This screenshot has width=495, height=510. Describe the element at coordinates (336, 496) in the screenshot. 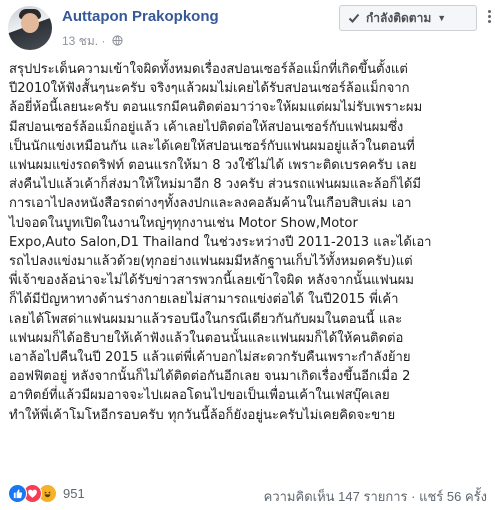

I see `comment-count-link: ความคิดเห็น 147 รายการ` at that location.